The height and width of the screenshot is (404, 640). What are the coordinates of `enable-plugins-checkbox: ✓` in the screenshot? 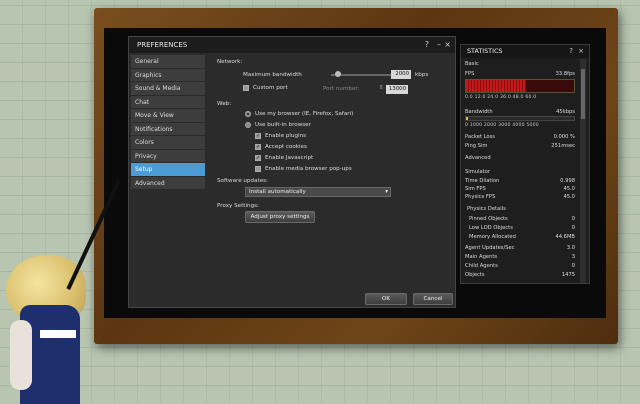 It's located at (258, 136).